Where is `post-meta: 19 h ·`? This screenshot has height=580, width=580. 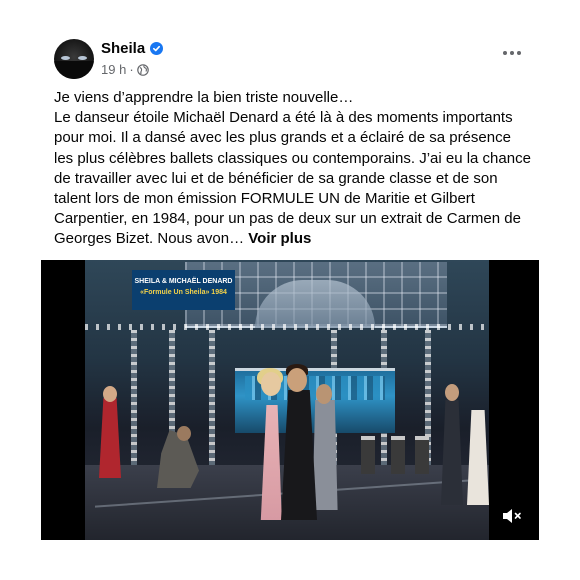 post-meta: 19 h · is located at coordinates (125, 69).